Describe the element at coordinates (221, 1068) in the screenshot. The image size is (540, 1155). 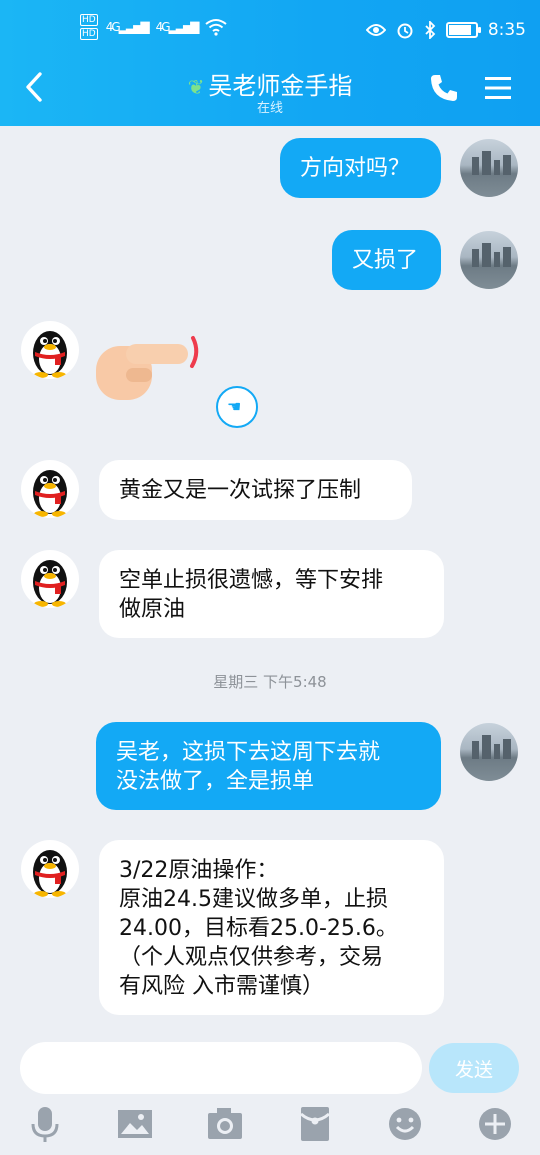
I see `message-input` at that location.